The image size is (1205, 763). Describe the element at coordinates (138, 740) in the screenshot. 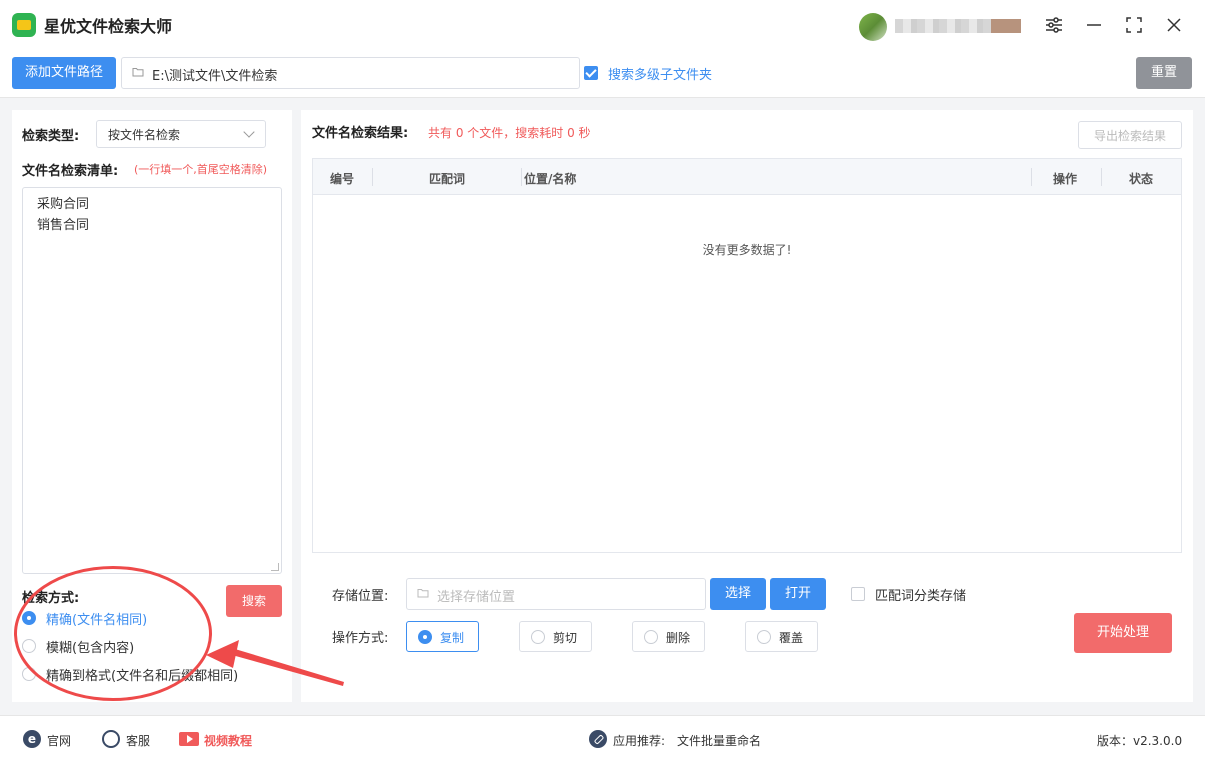

I see `customer-service-link: 客服` at that location.